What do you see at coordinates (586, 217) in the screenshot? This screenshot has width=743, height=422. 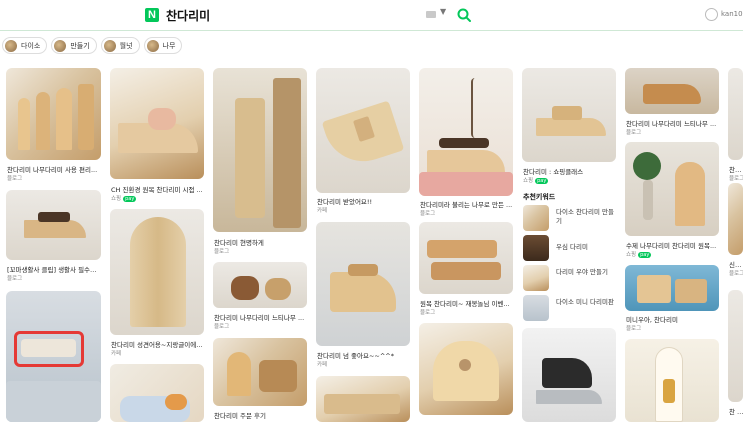 I see `keyword-label: 다이소 찬다리미 만들기` at bounding box center [586, 217].